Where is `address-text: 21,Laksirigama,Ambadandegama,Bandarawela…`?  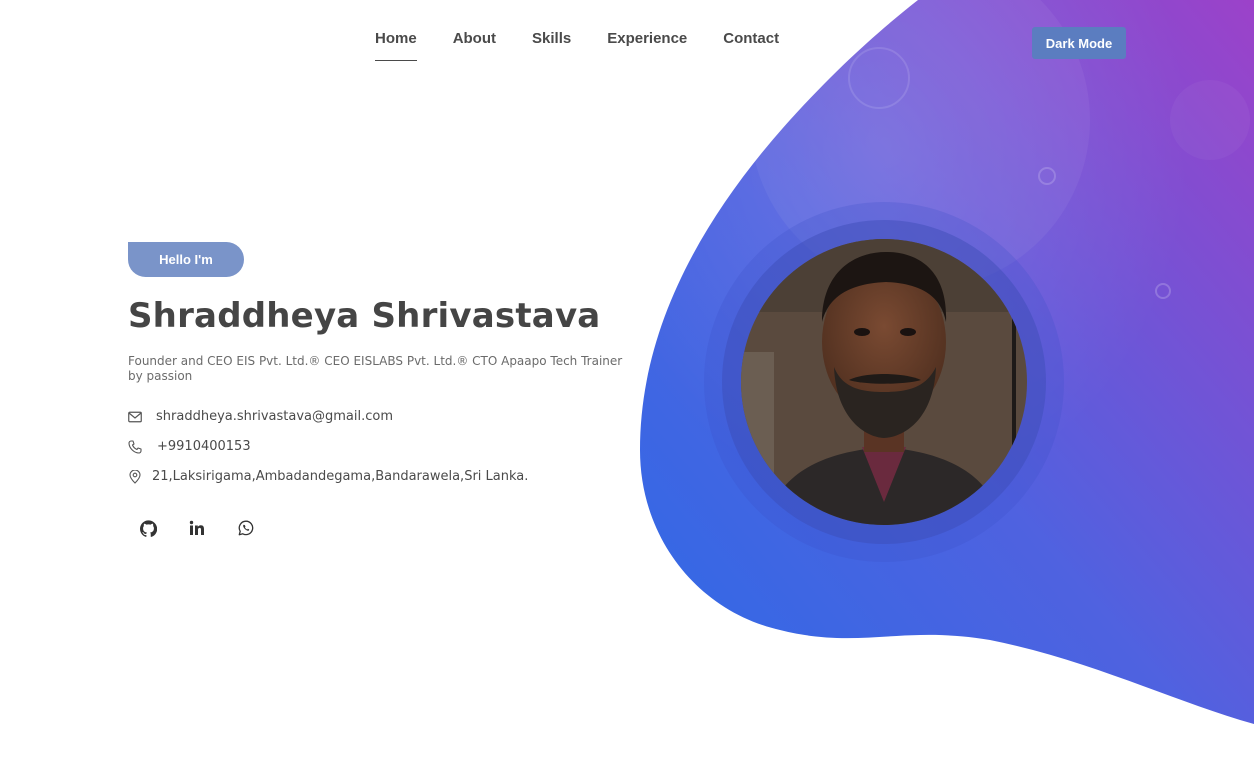 address-text: 21,Laksirigama,Ambadandegama,Bandarawela… is located at coordinates (340, 476).